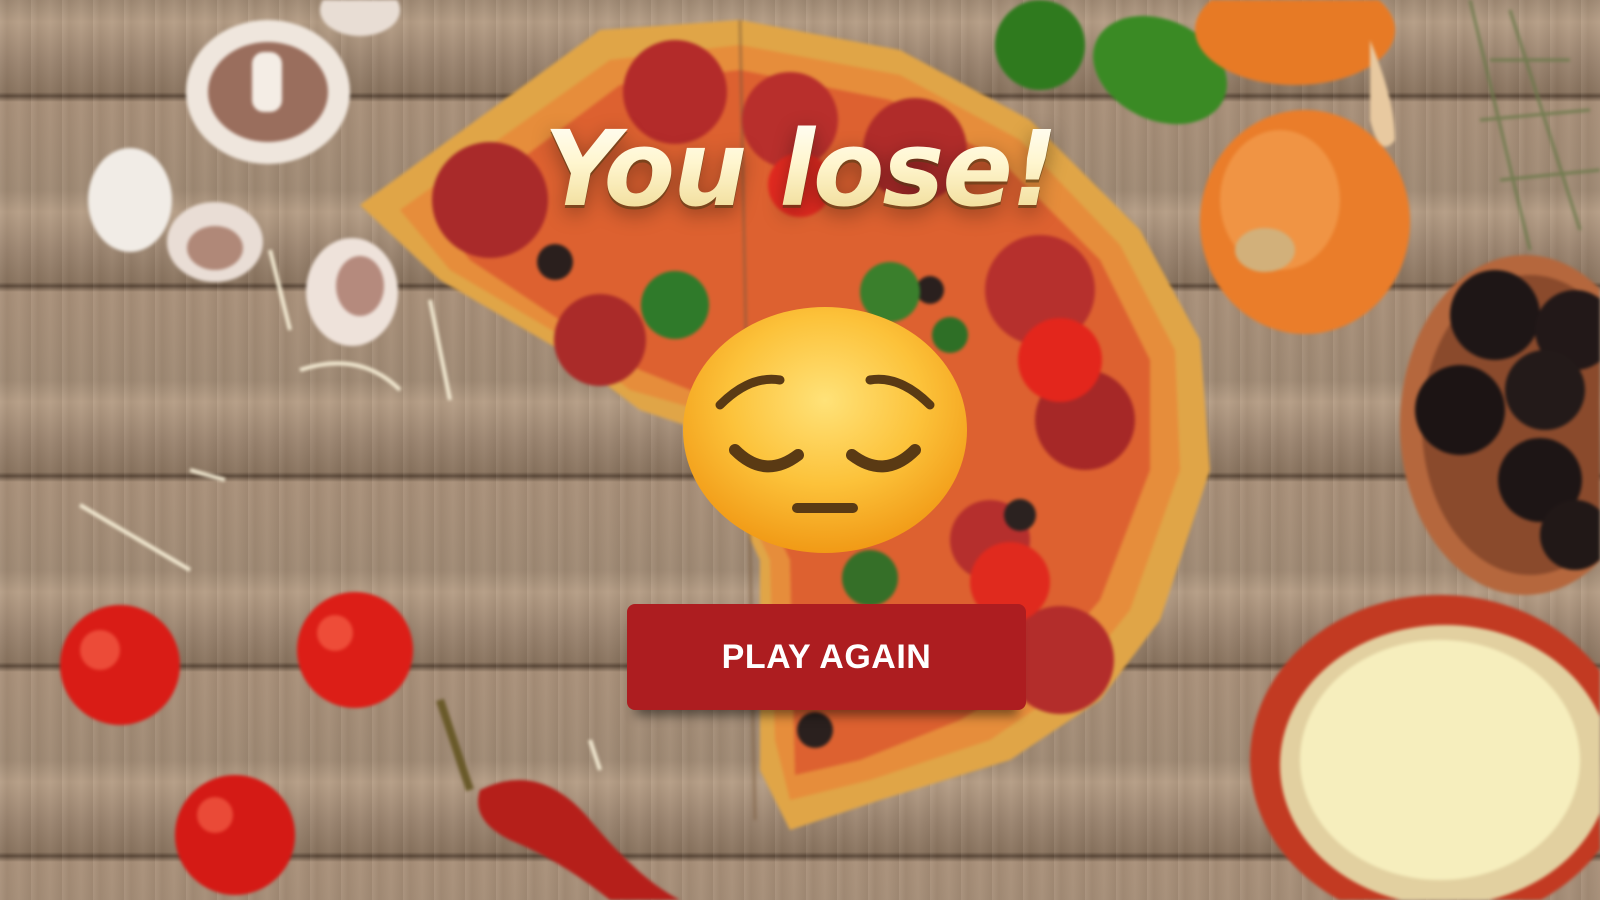  Describe the element at coordinates (825, 430) in the screenshot. I see `pensive-face-icon` at that location.